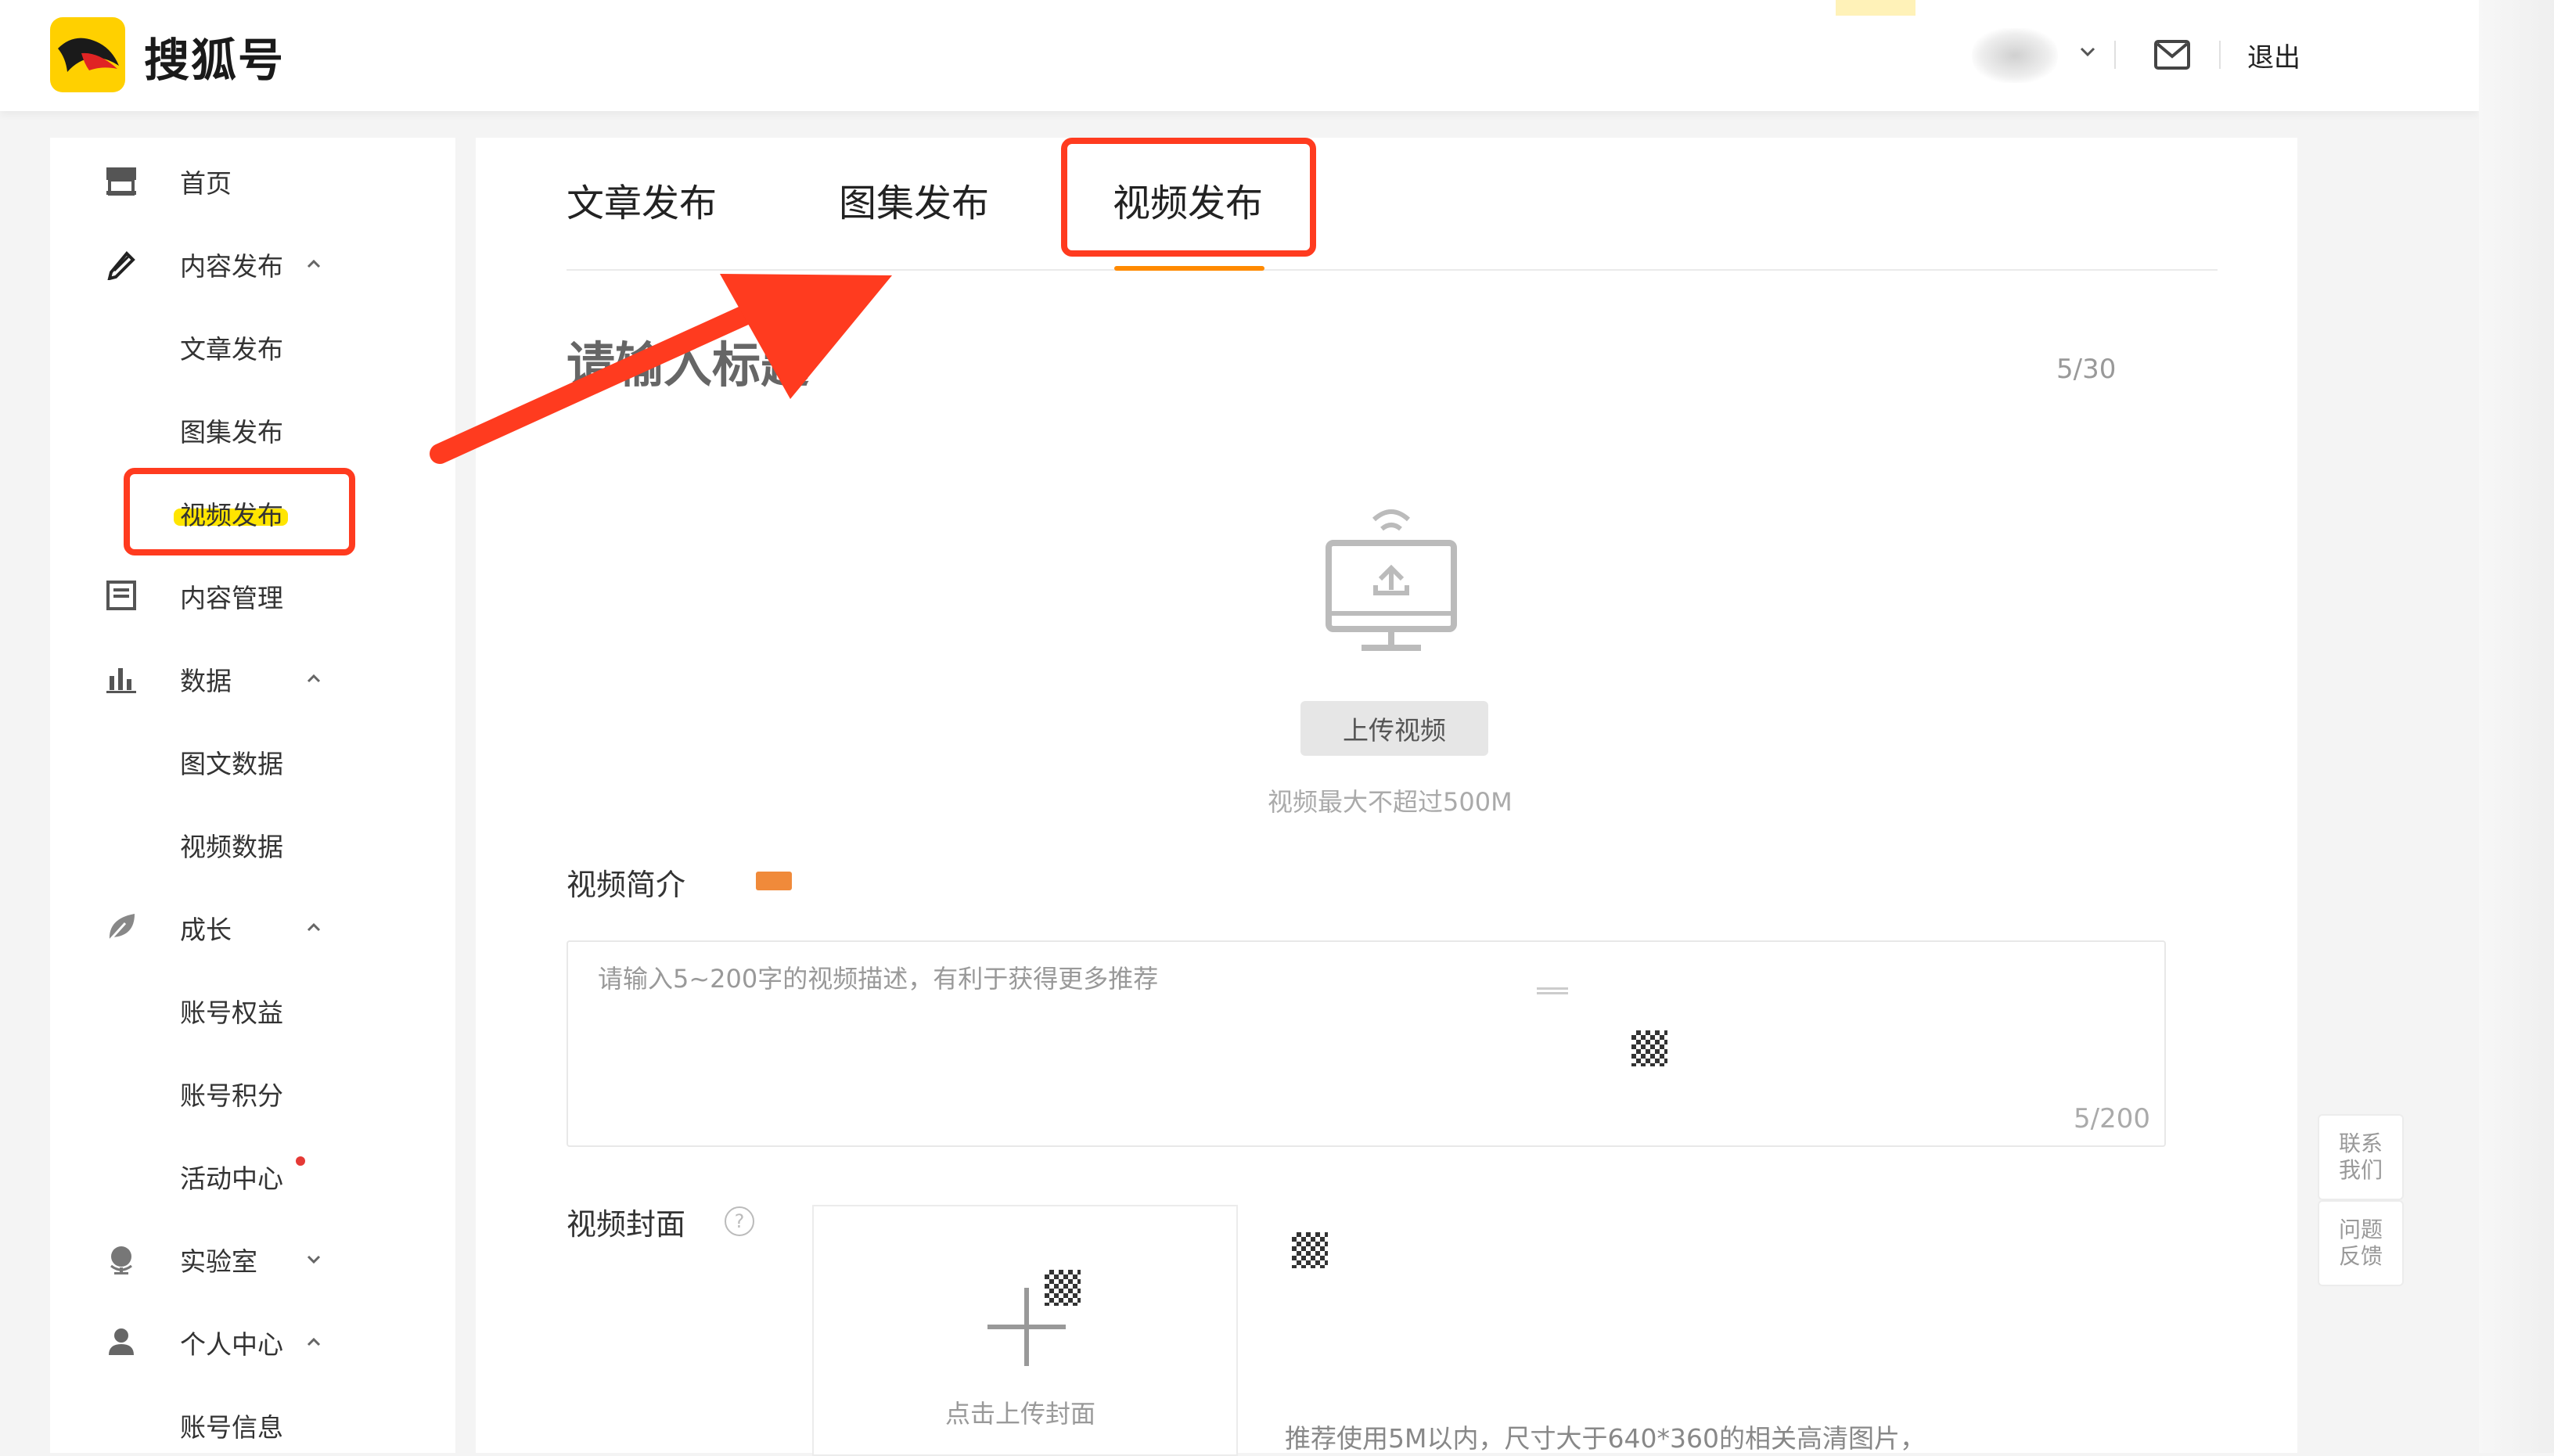 This screenshot has height=1456, width=2554. Describe the element at coordinates (231, 598) in the screenshot. I see `sidebar-item-label: 内容管理` at that location.